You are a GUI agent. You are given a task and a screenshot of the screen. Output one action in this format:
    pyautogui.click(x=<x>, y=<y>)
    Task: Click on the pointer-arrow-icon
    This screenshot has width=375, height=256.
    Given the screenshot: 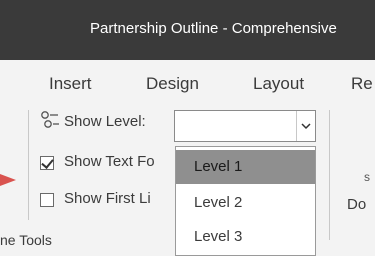 What is the action you would take?
    pyautogui.click(x=8, y=180)
    